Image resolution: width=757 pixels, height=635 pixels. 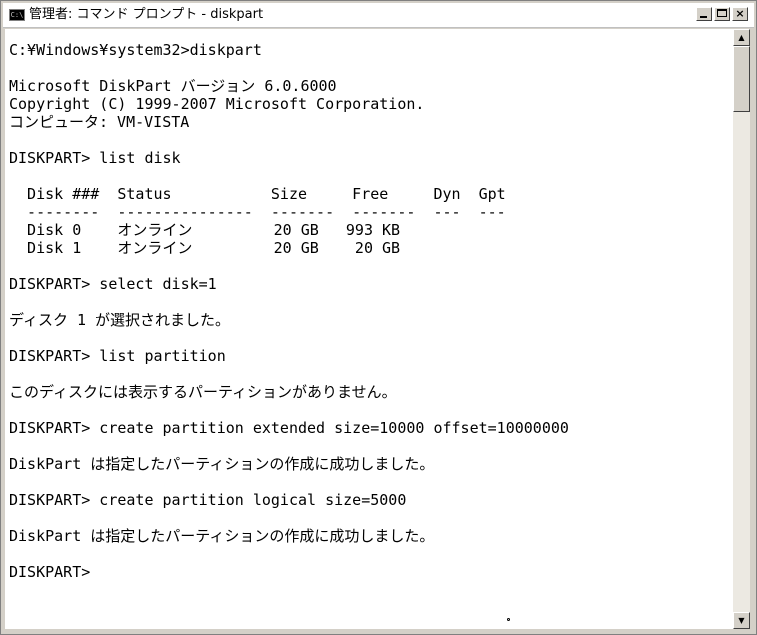 I want to click on console-line: DISKPART> list disk, so click(x=95, y=158).